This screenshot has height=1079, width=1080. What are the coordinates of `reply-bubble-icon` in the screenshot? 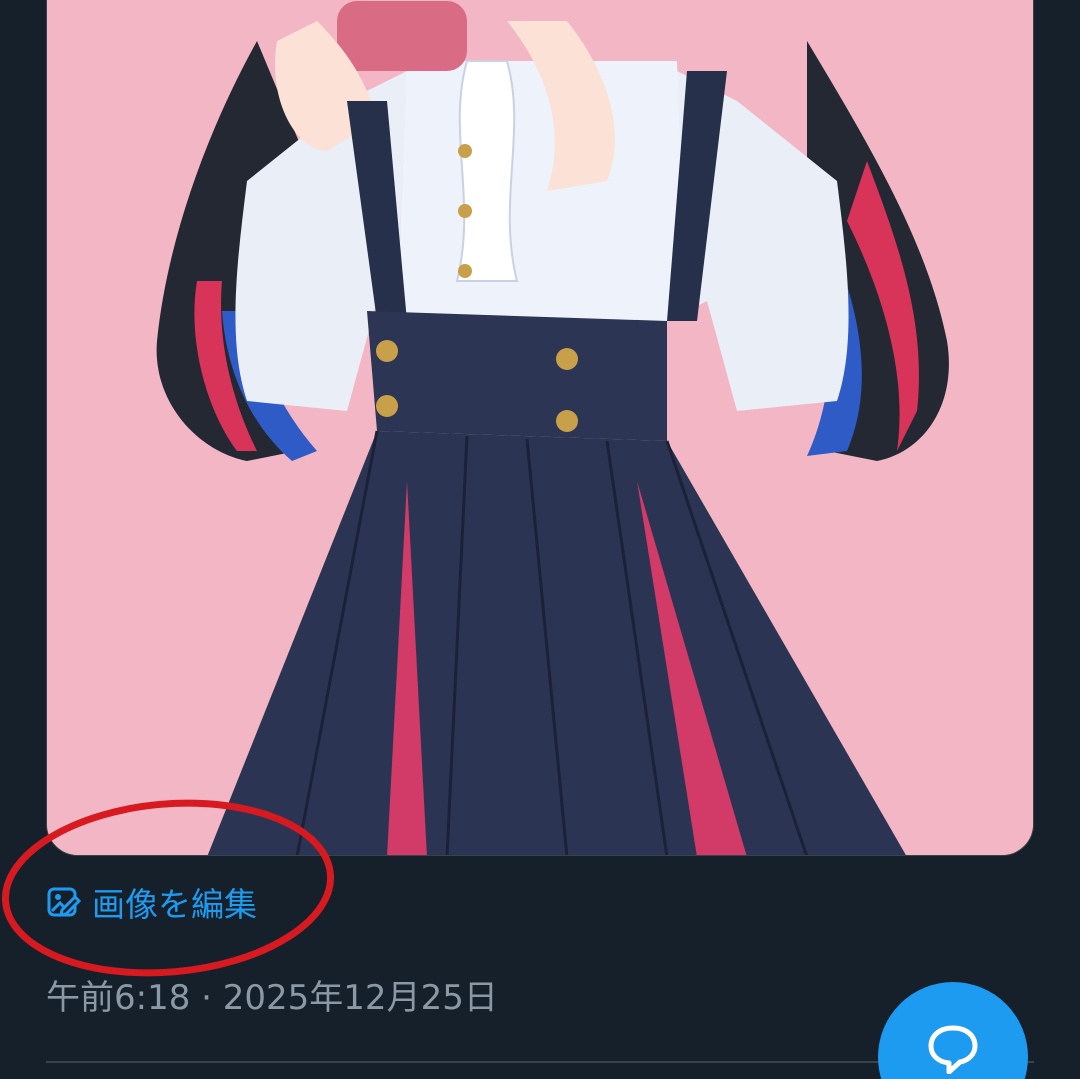 It's located at (953, 1049).